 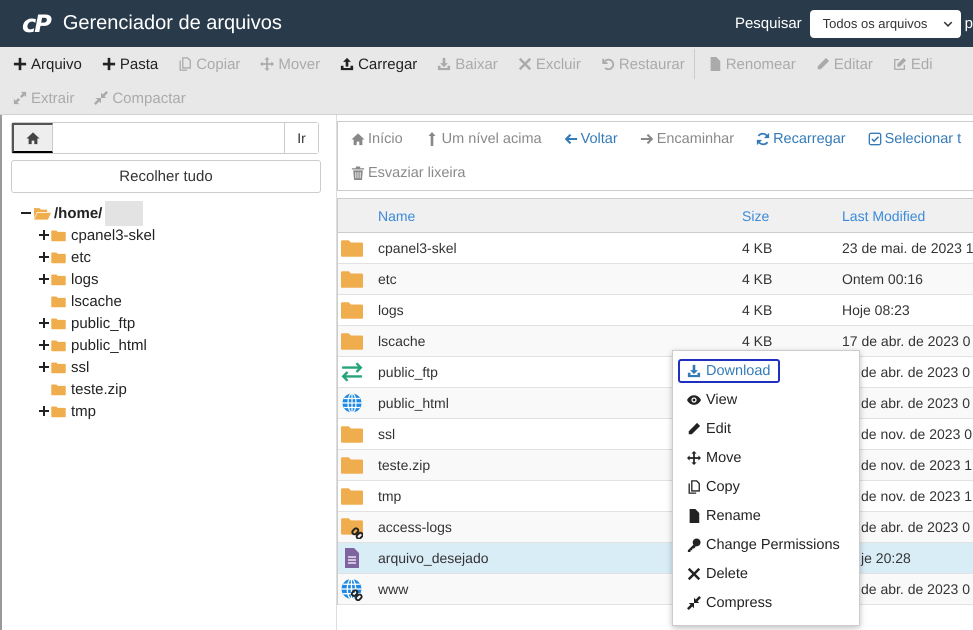 I want to click on table-cell: tmp, so click(x=390, y=496).